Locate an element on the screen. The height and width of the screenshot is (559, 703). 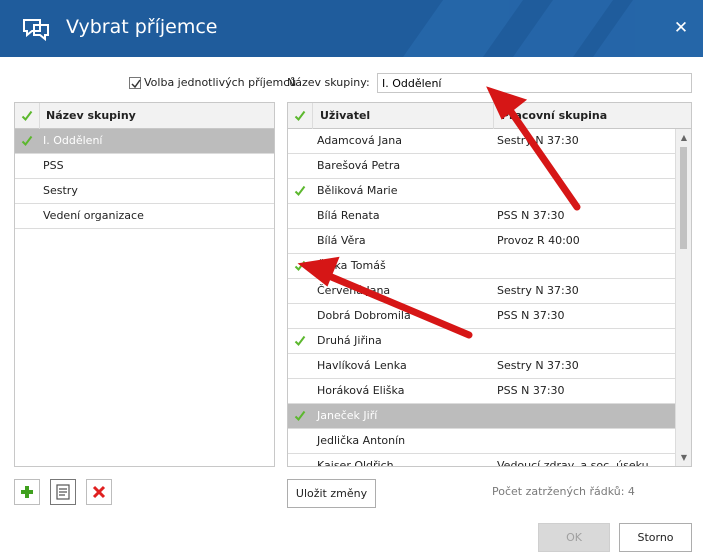
add-icon is located at coordinates (27, 492).